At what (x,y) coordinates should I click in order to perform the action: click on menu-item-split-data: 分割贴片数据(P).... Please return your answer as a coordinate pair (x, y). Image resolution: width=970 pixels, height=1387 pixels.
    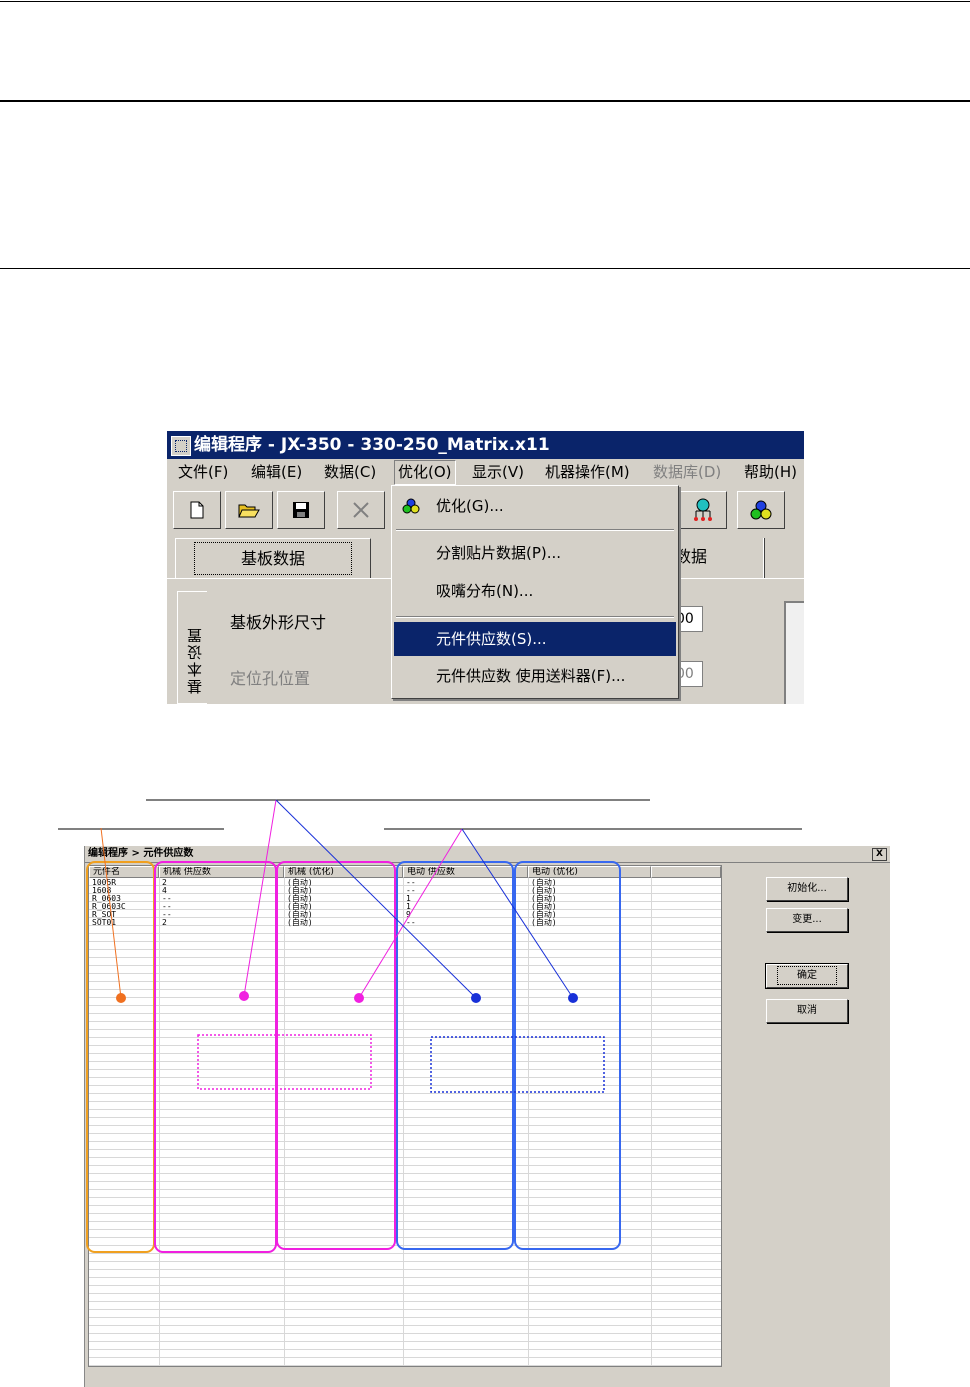
    Looking at the image, I should click on (535, 553).